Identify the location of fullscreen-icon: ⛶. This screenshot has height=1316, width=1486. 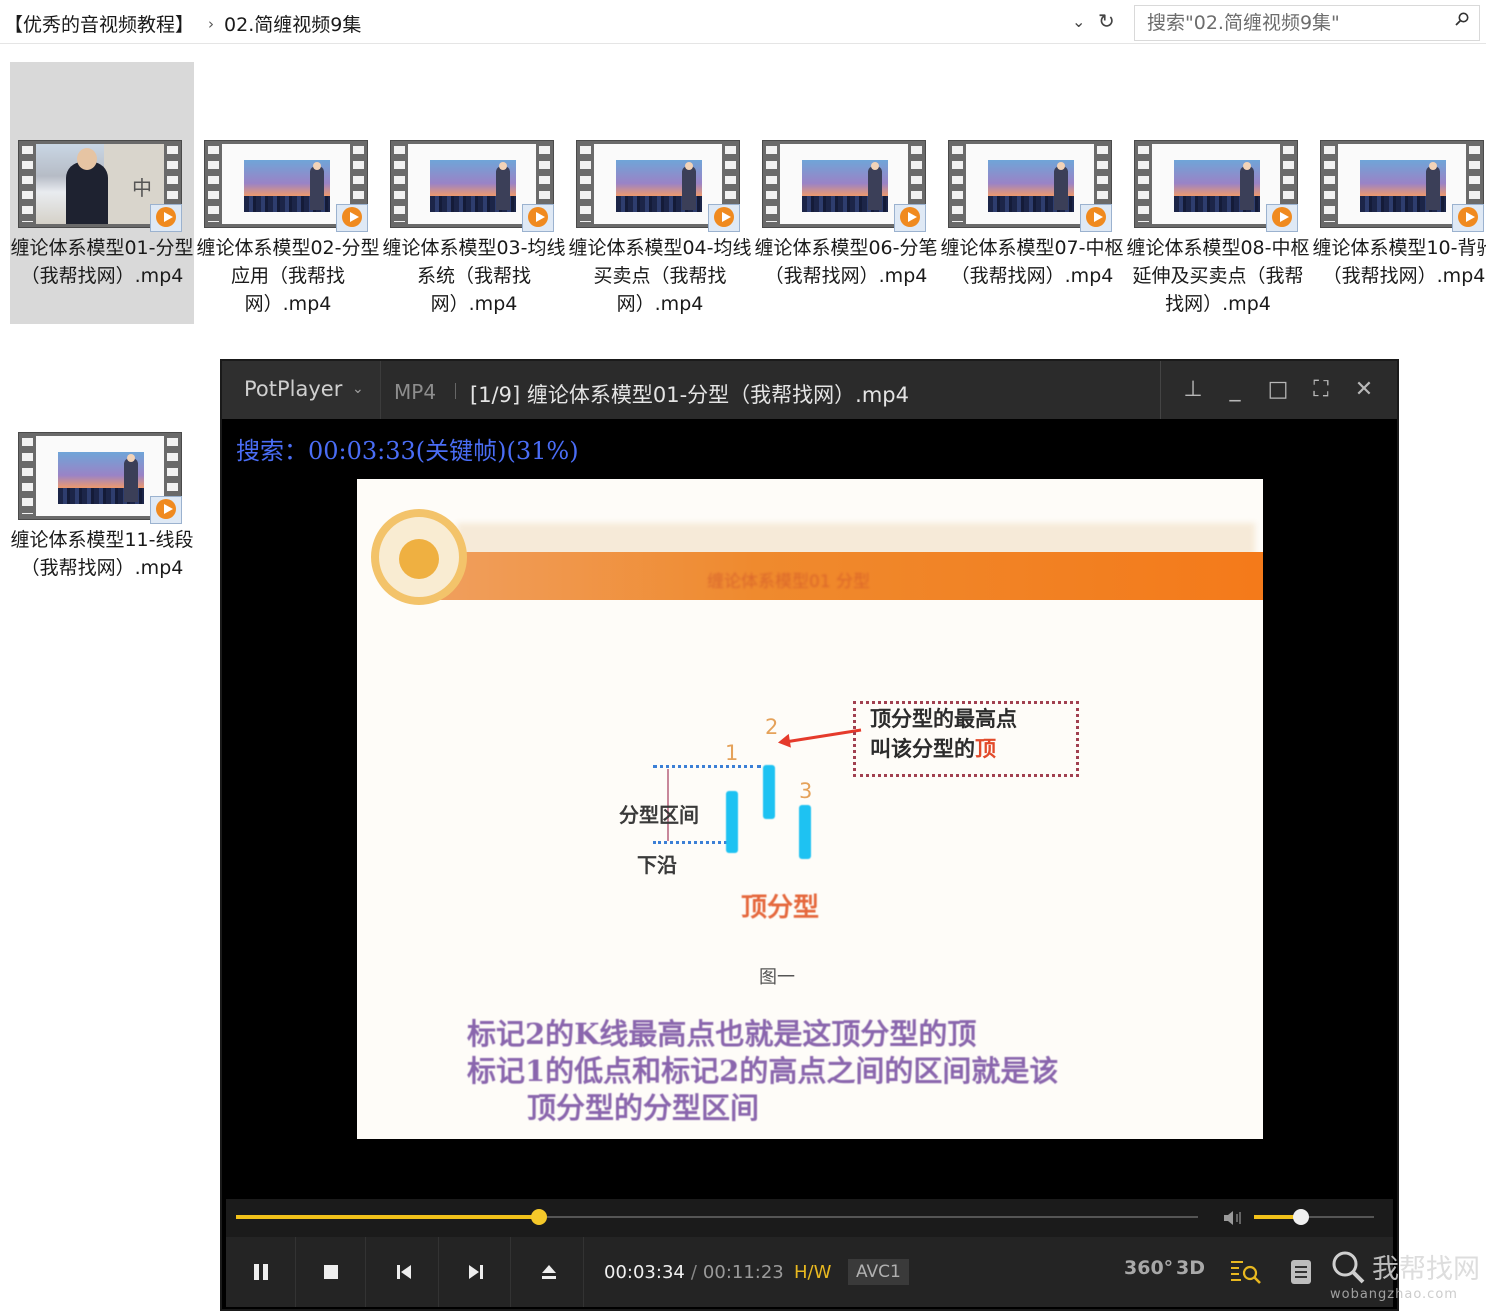
(1321, 390).